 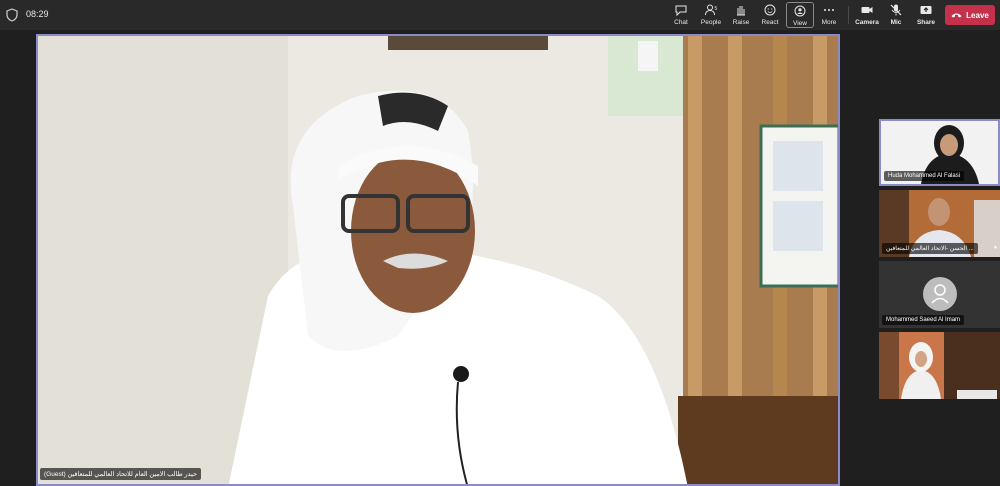 What do you see at coordinates (716, 9) in the screenshot?
I see `people-count: 5` at bounding box center [716, 9].